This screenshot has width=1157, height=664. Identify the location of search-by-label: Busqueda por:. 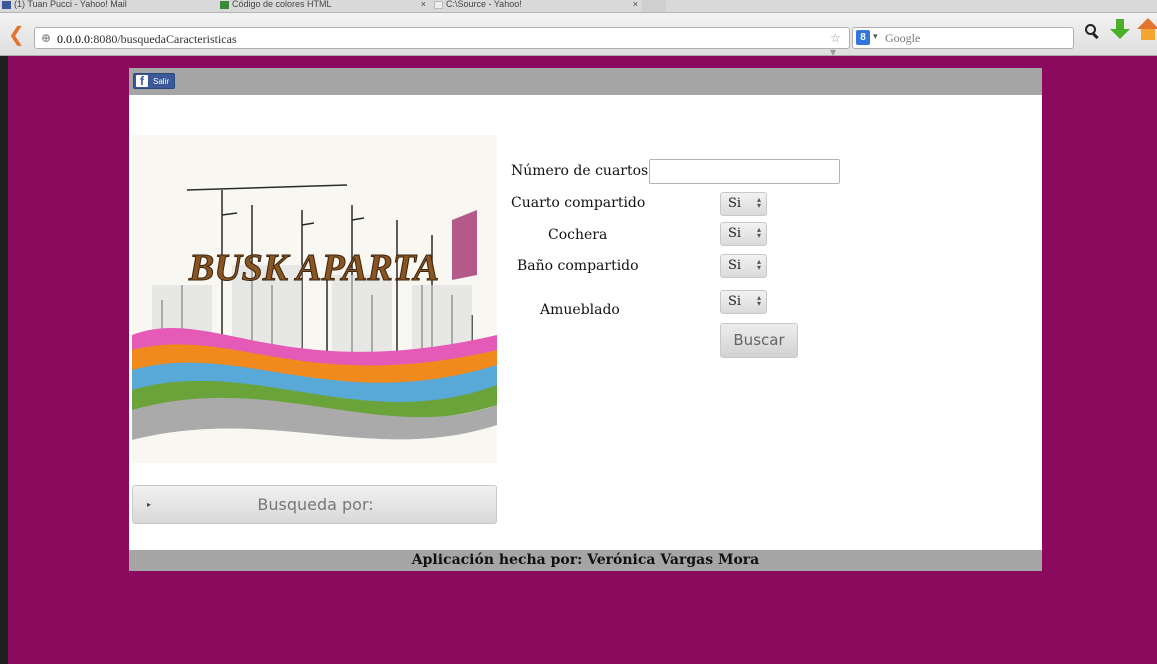
(315, 504).